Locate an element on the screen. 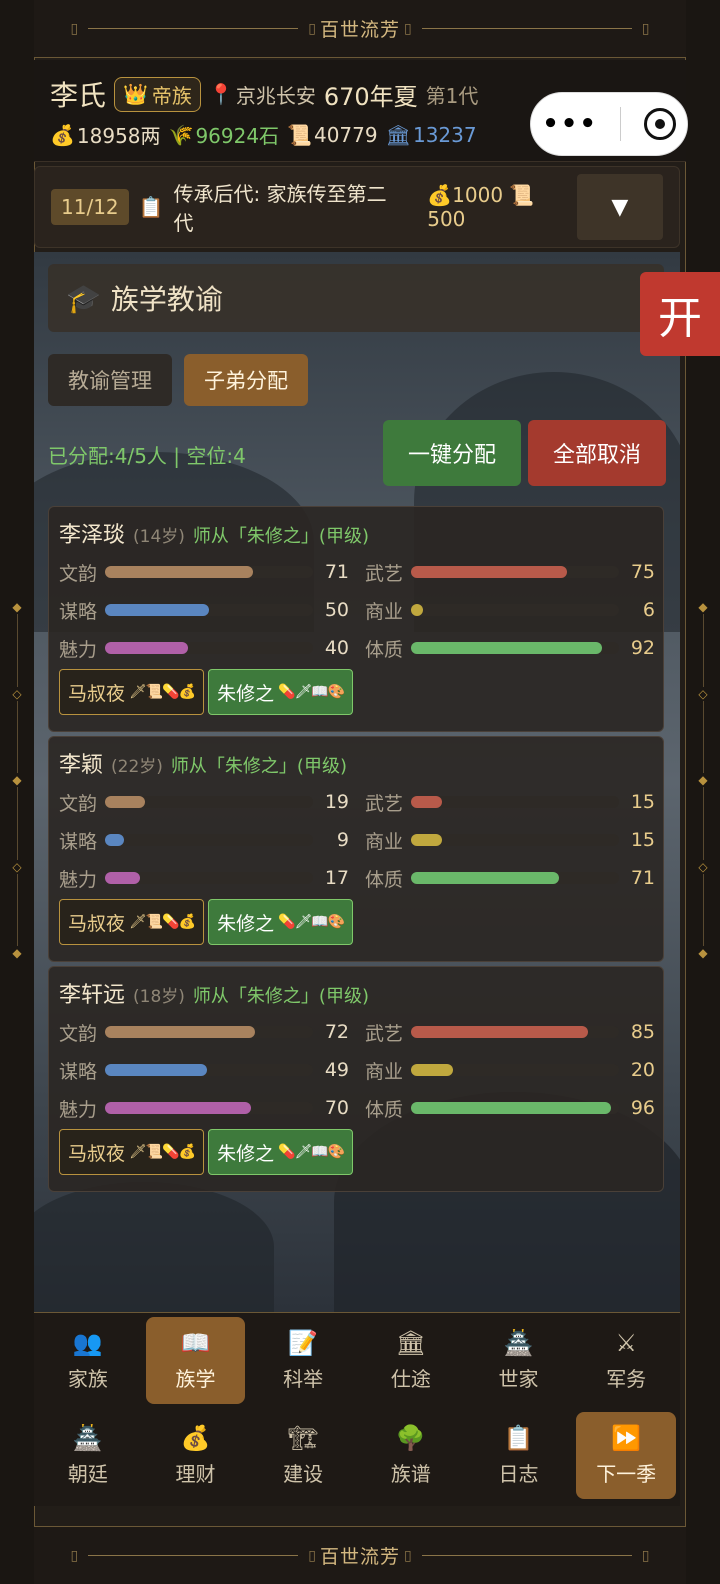  resource-value: 13237 is located at coordinates (444, 134).